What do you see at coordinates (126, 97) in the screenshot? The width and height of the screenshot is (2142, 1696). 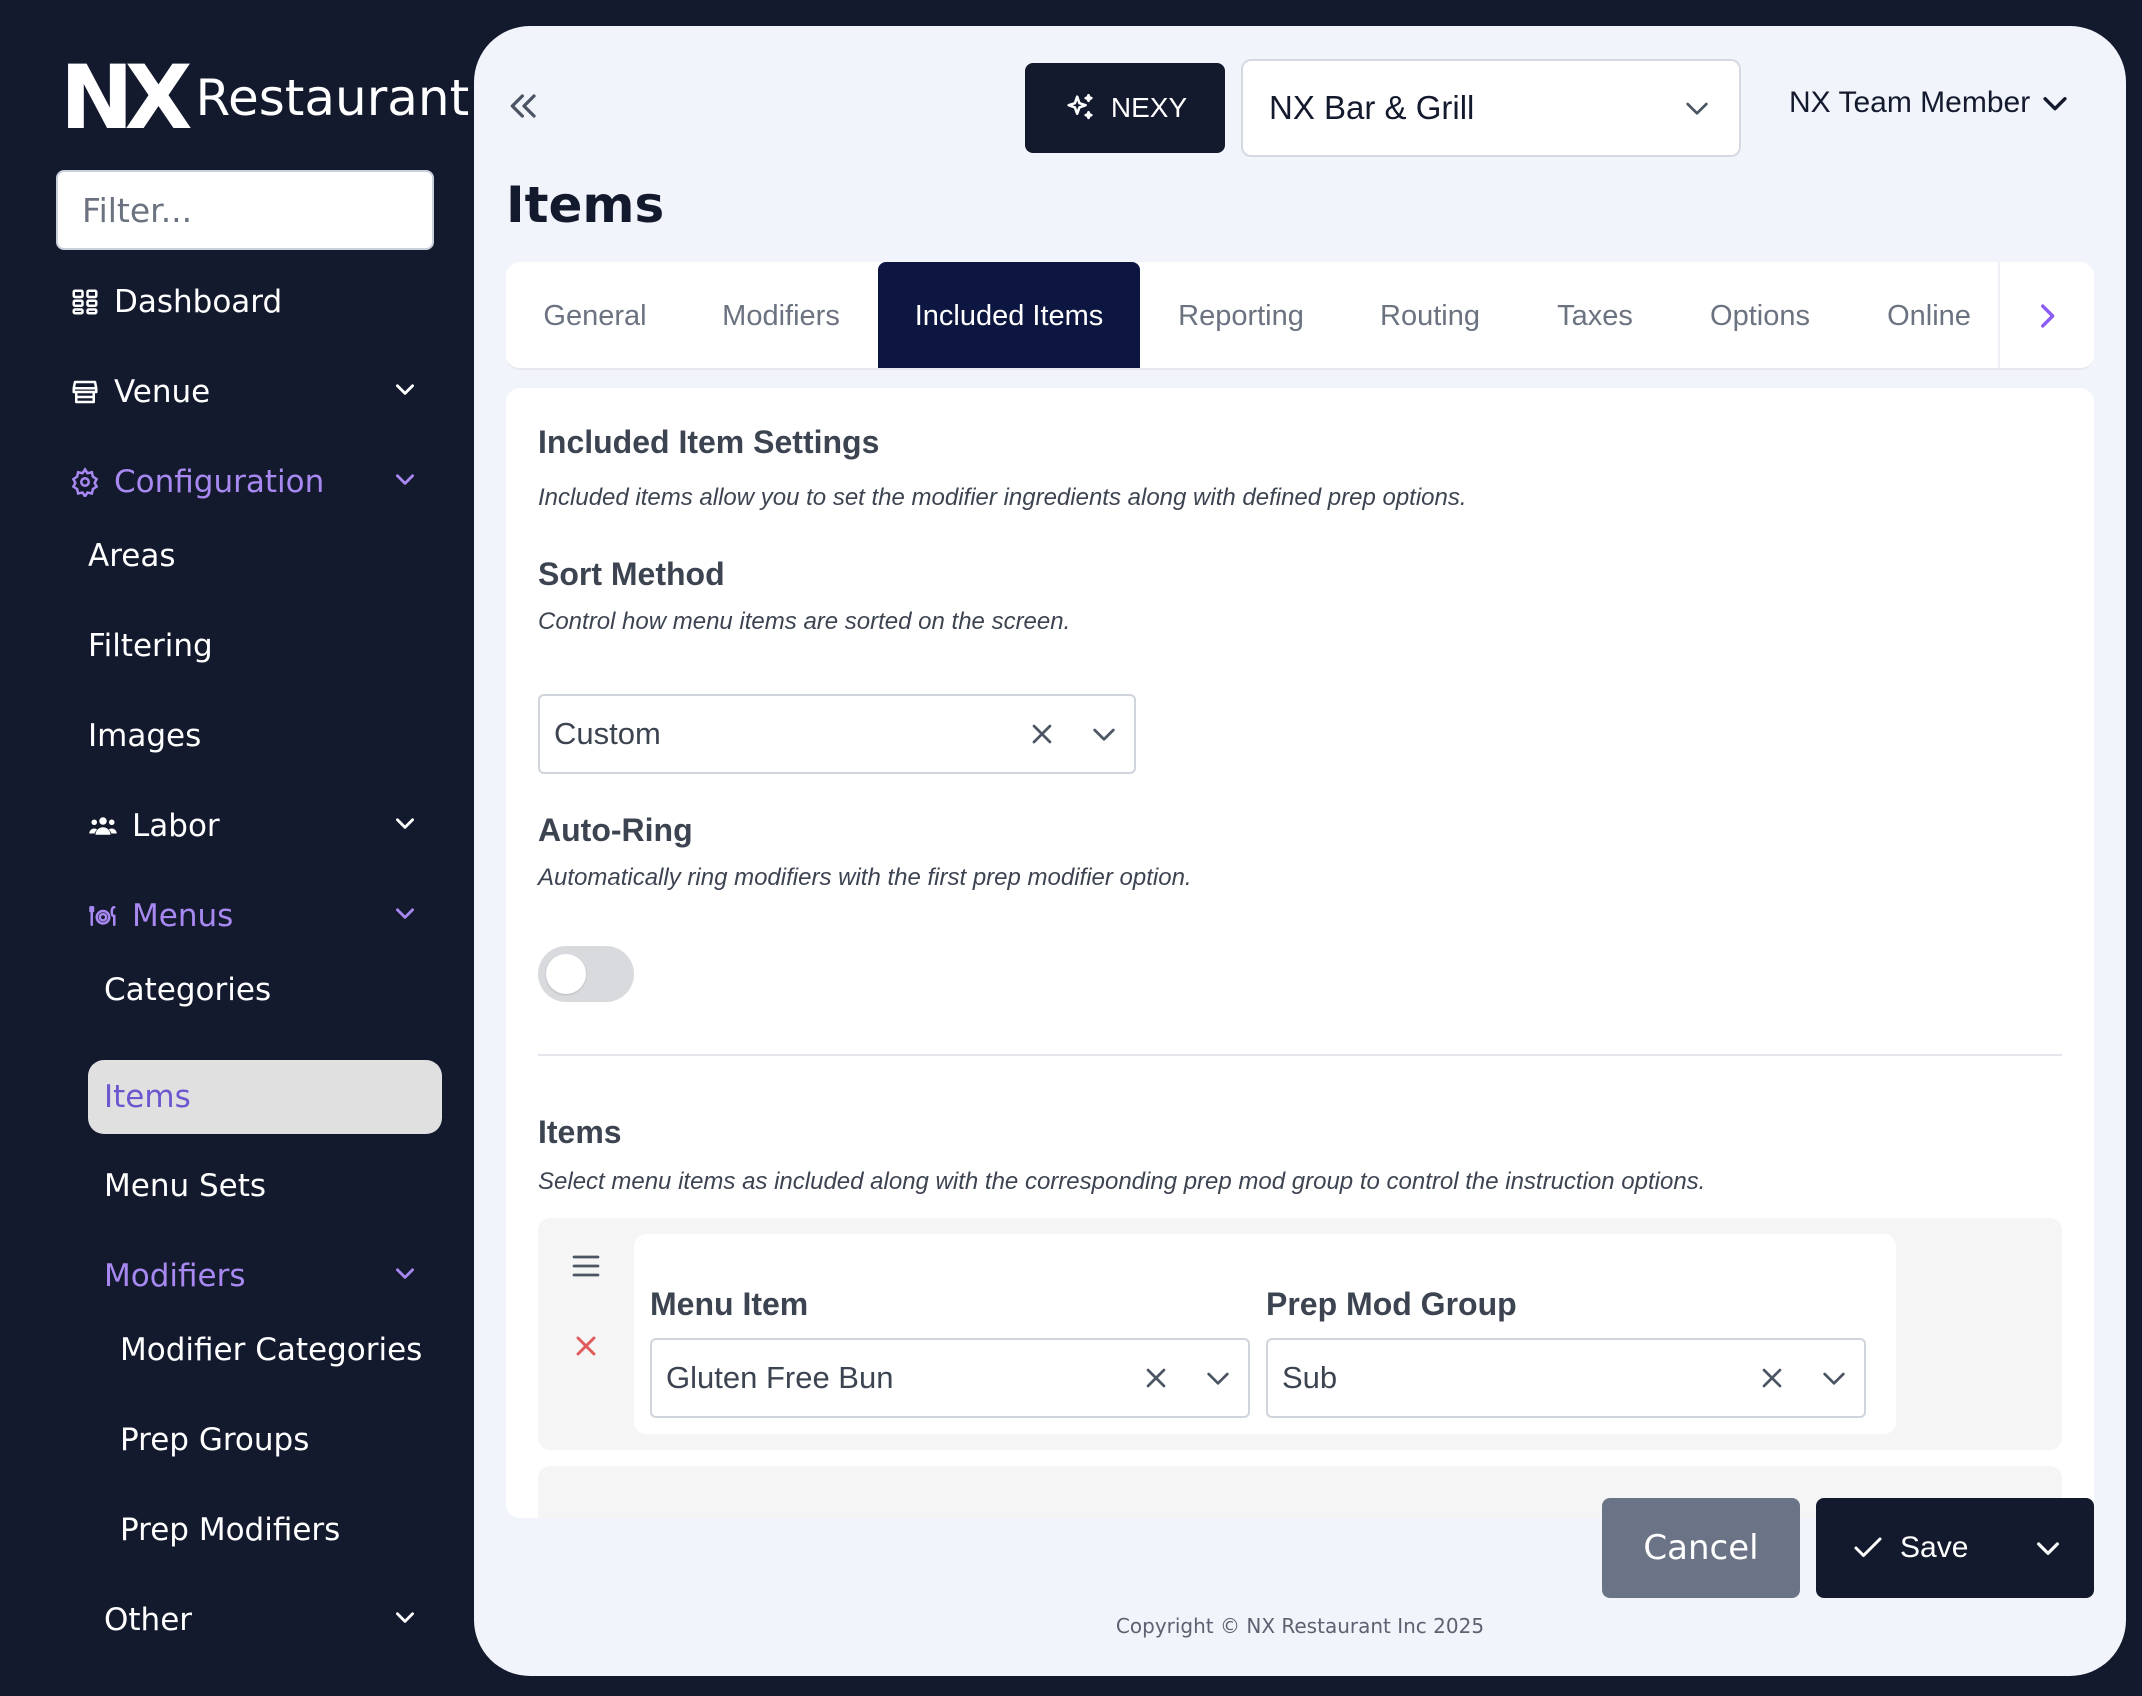 I see `brand-mark: NX` at bounding box center [126, 97].